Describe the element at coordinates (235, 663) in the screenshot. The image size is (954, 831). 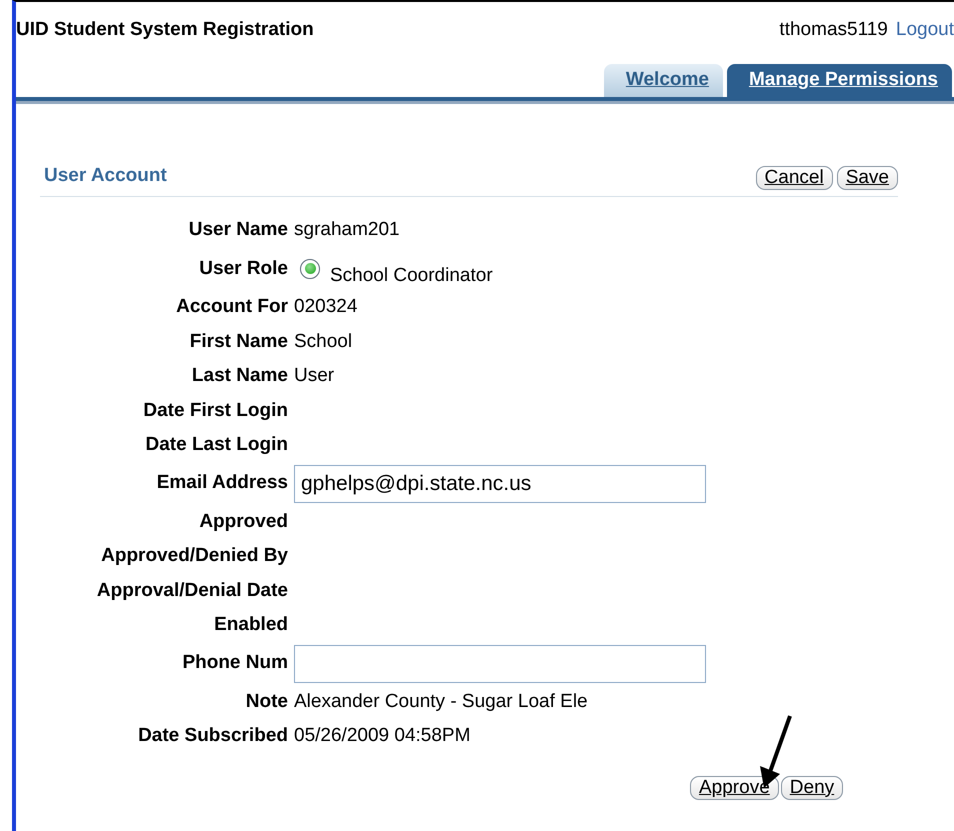
I see `field-label: Phone Num` at that location.